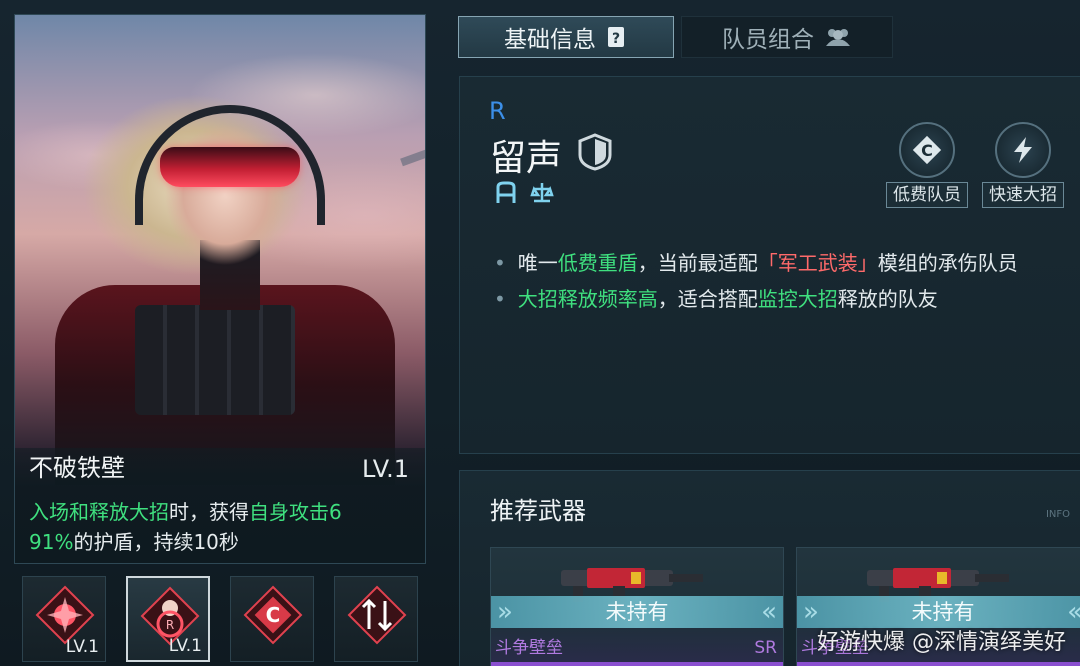 The width and height of the screenshot is (1080, 666). Describe the element at coordinates (506, 192) in the screenshot. I see `a-role-icon` at that location.